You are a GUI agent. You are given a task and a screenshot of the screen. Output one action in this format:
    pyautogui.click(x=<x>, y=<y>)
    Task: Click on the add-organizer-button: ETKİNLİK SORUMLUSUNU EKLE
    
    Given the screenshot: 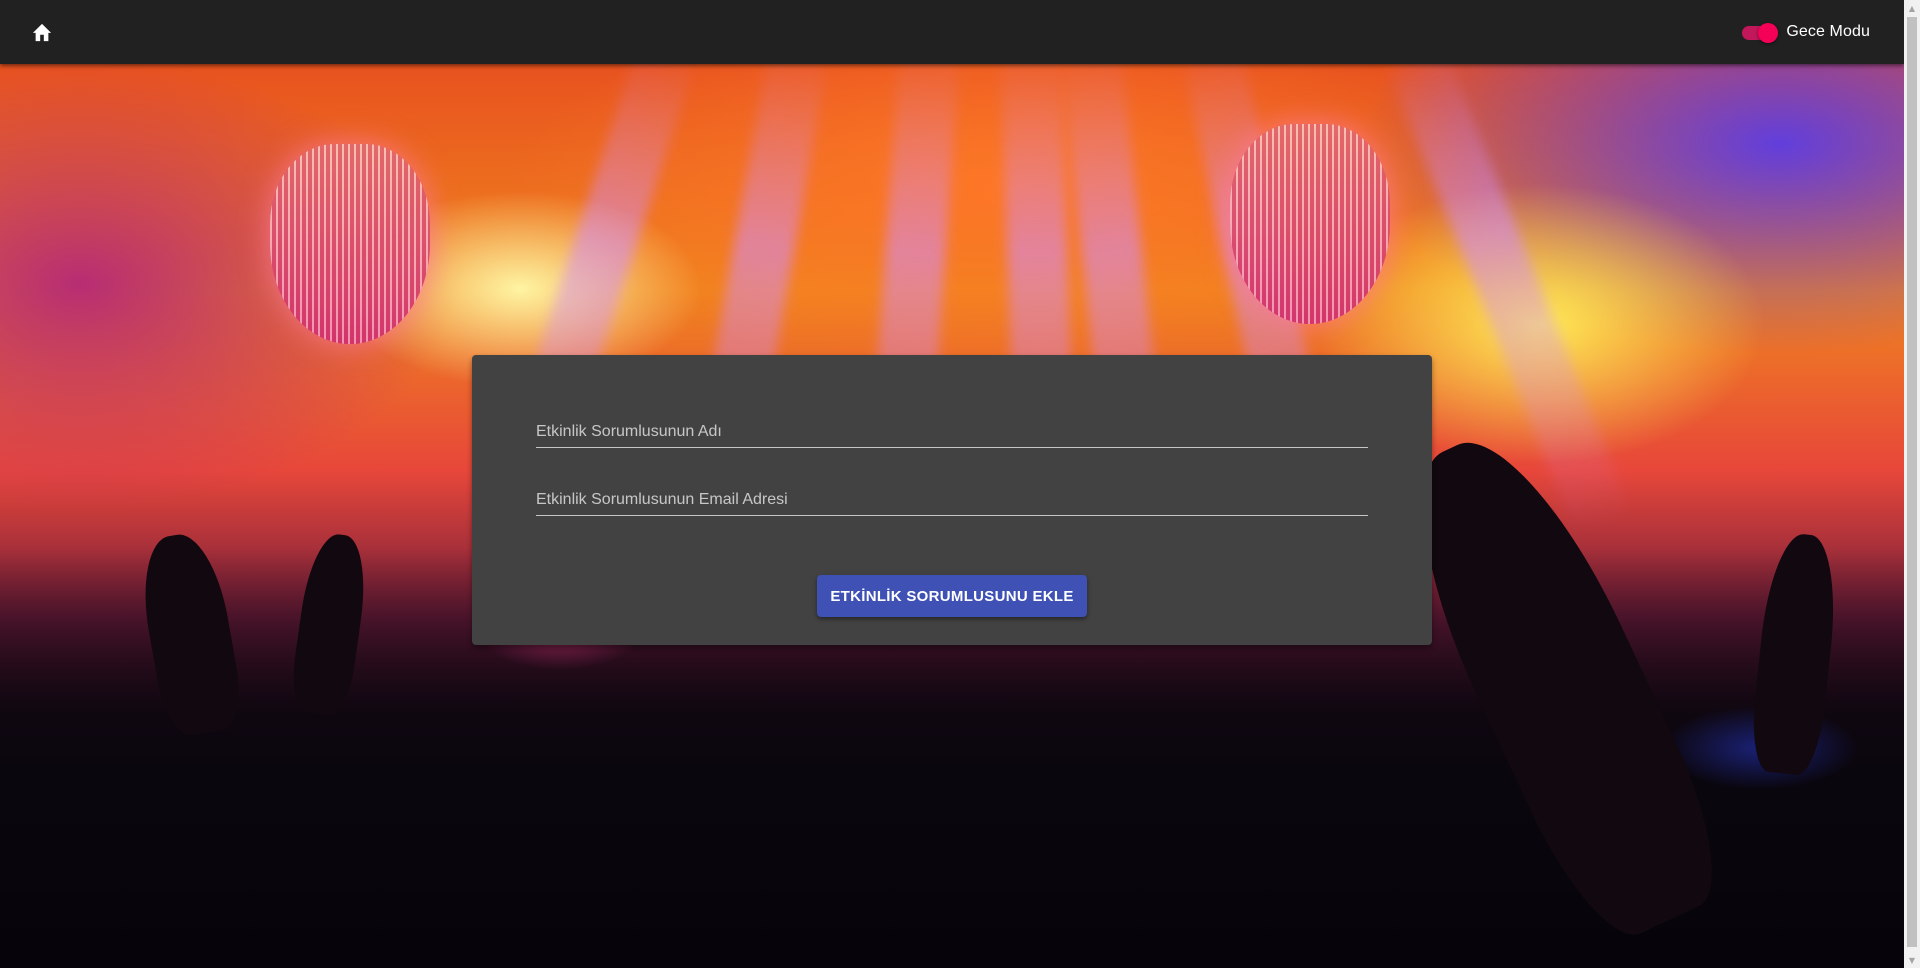 What is the action you would take?
    pyautogui.click(x=952, y=596)
    